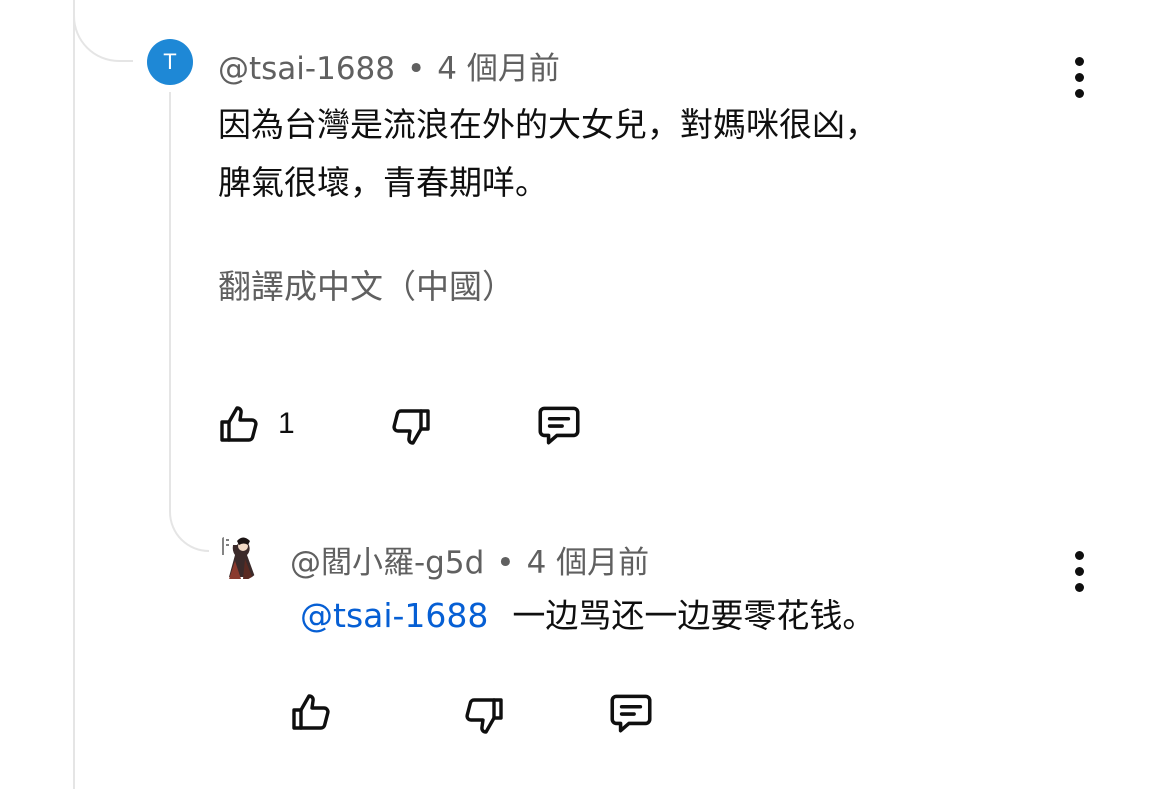 The height and width of the screenshot is (789, 1152). What do you see at coordinates (498, 69) in the screenshot?
I see `comment-time: 4 個月前` at bounding box center [498, 69].